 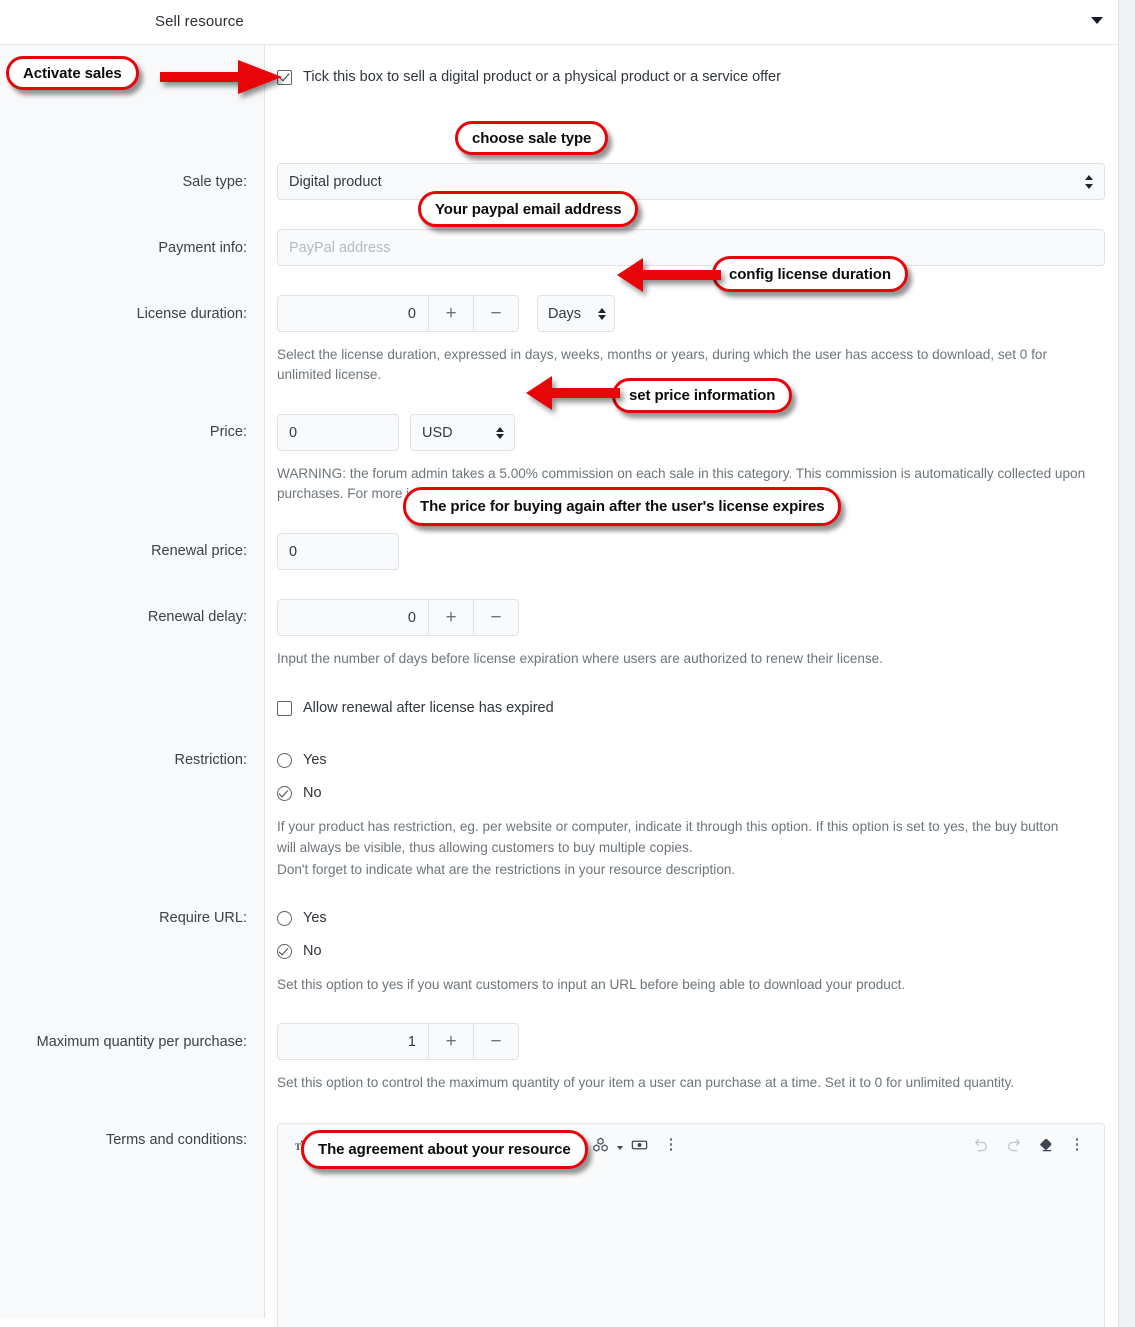 I want to click on emoji-icon, so click(x=504, y=1145).